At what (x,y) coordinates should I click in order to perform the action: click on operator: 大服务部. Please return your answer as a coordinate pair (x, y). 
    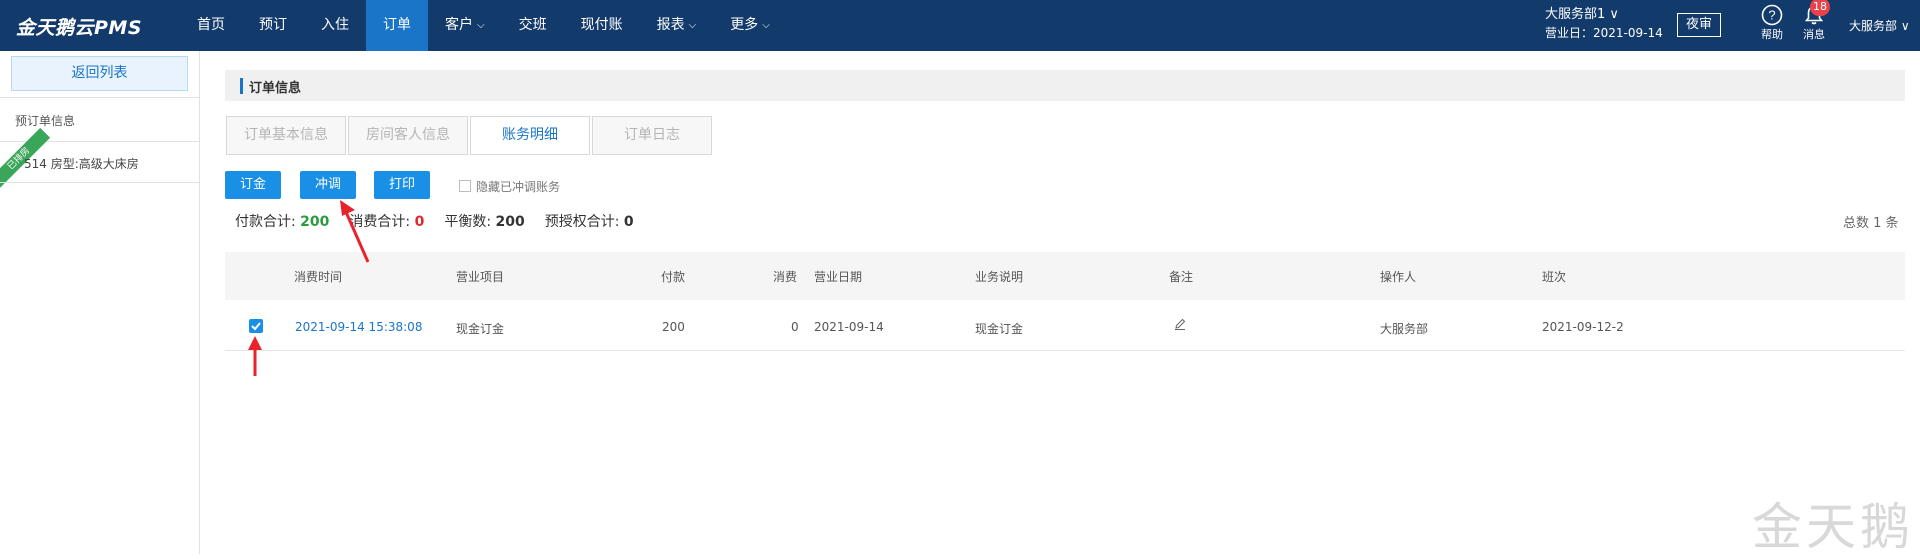
    Looking at the image, I should click on (1404, 329).